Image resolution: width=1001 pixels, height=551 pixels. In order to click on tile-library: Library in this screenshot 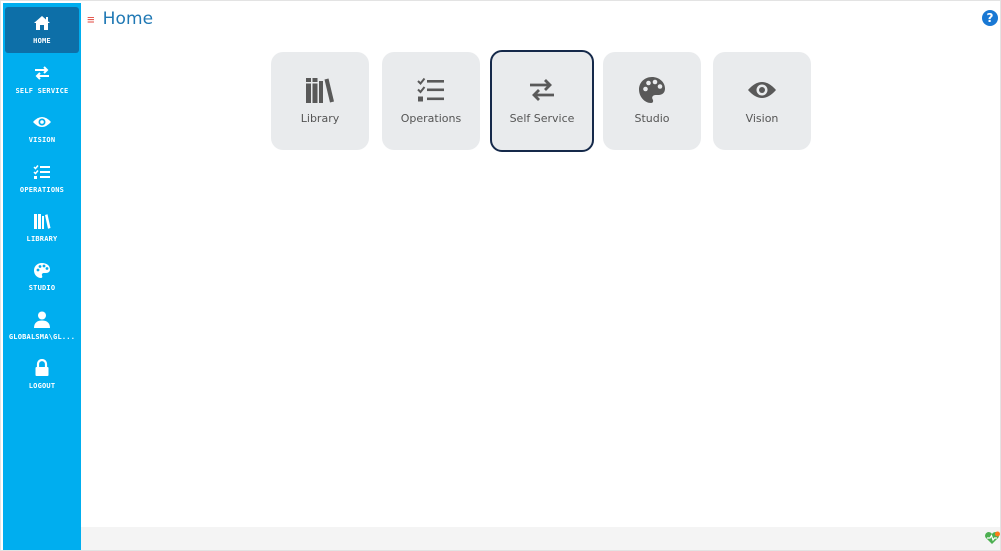, I will do `click(320, 101)`.